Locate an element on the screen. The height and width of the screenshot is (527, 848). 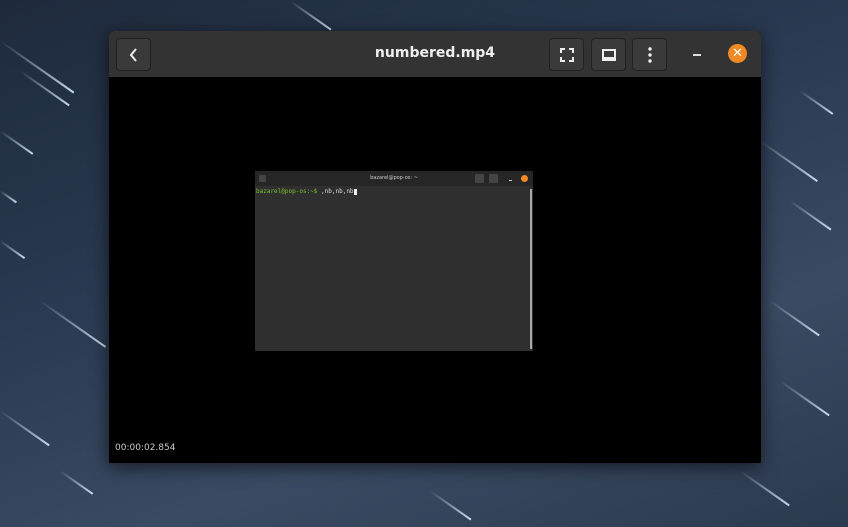
close-icon is located at coordinates (524, 178).